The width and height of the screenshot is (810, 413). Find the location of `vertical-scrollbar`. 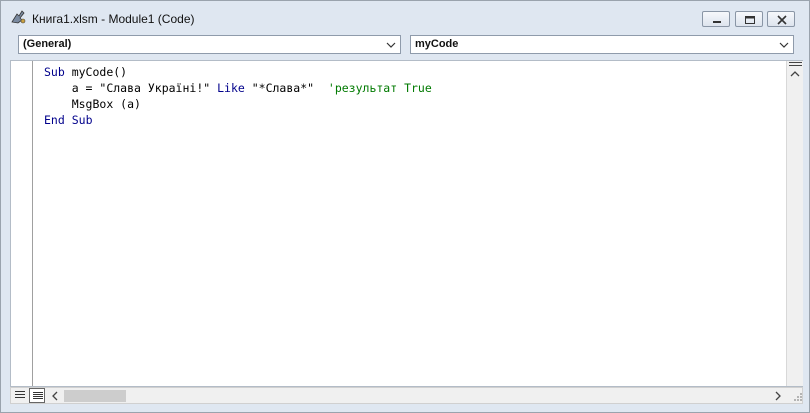

vertical-scrollbar is located at coordinates (794, 223).